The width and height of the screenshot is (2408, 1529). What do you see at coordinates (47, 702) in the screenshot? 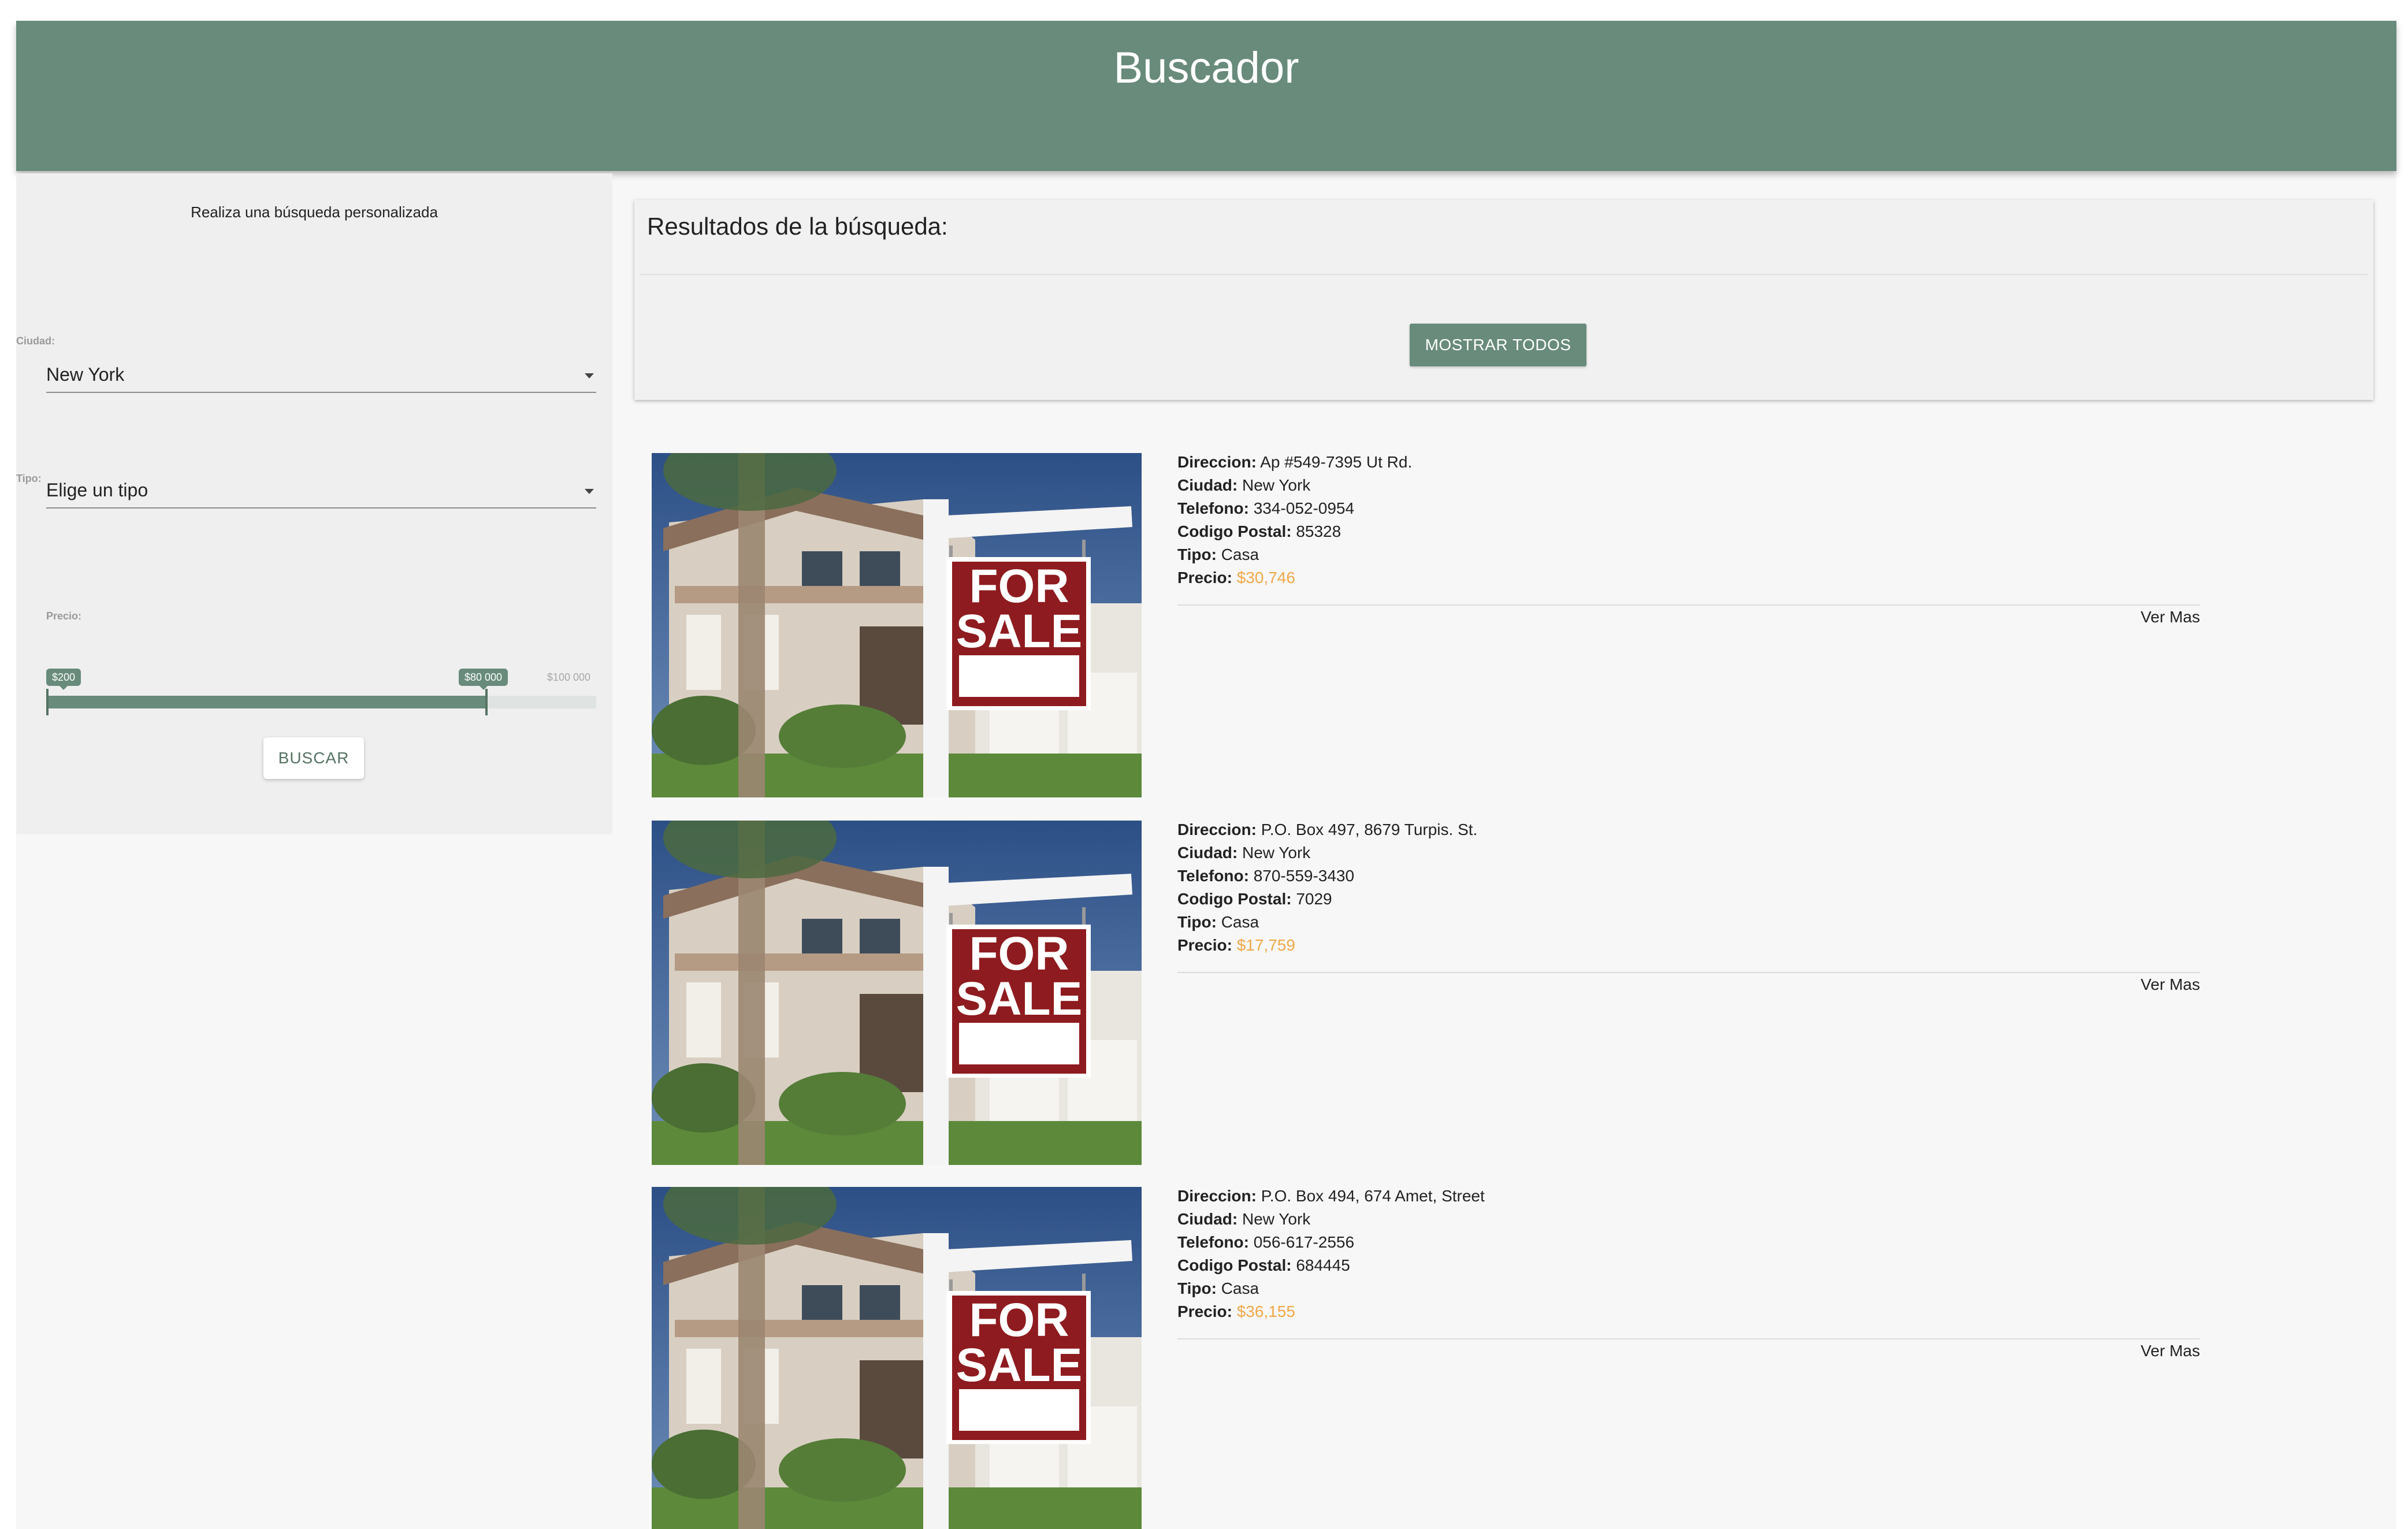
I see `price-min-handle` at bounding box center [47, 702].